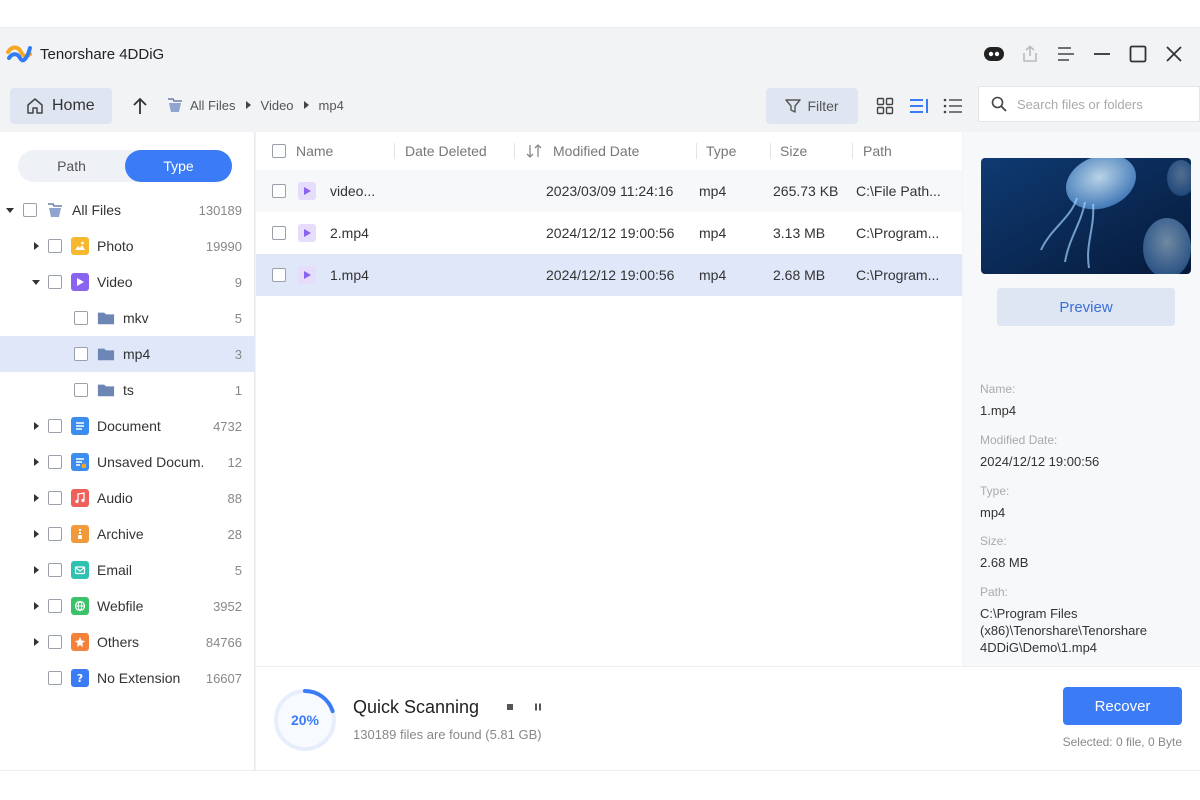  Describe the element at coordinates (446, 151) in the screenshot. I see `column-header-date-deleted: Date Deleted` at that location.